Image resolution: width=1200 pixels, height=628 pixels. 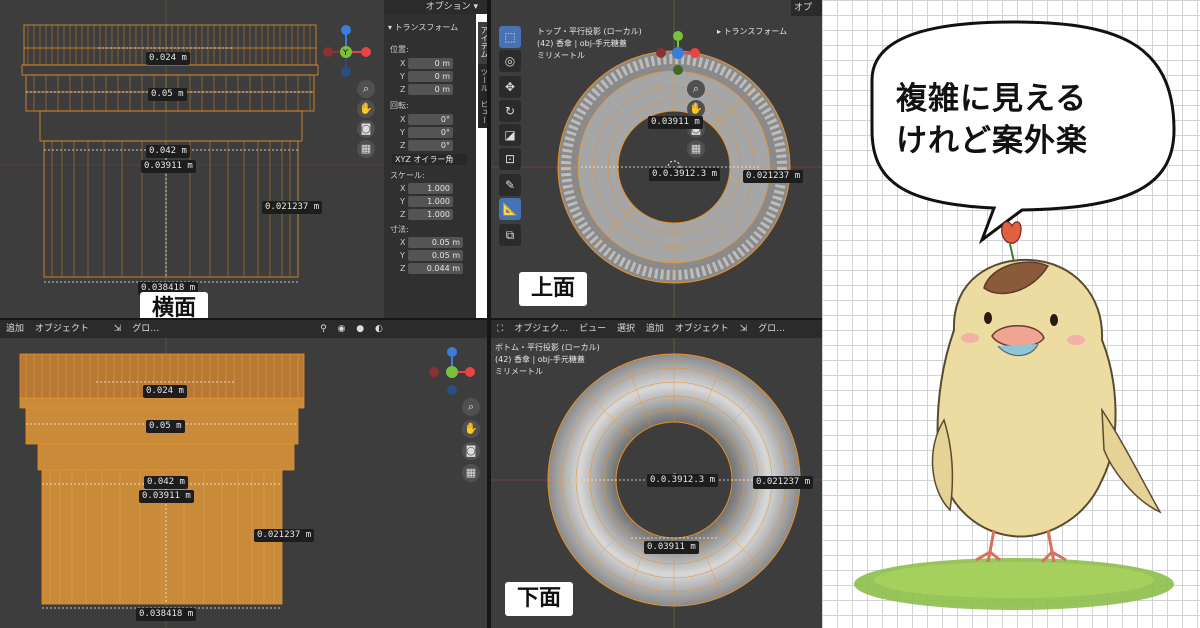 What do you see at coordinates (783, 482) in the screenshot?
I see `measure-bottom-height: 0.021237 m` at bounding box center [783, 482].